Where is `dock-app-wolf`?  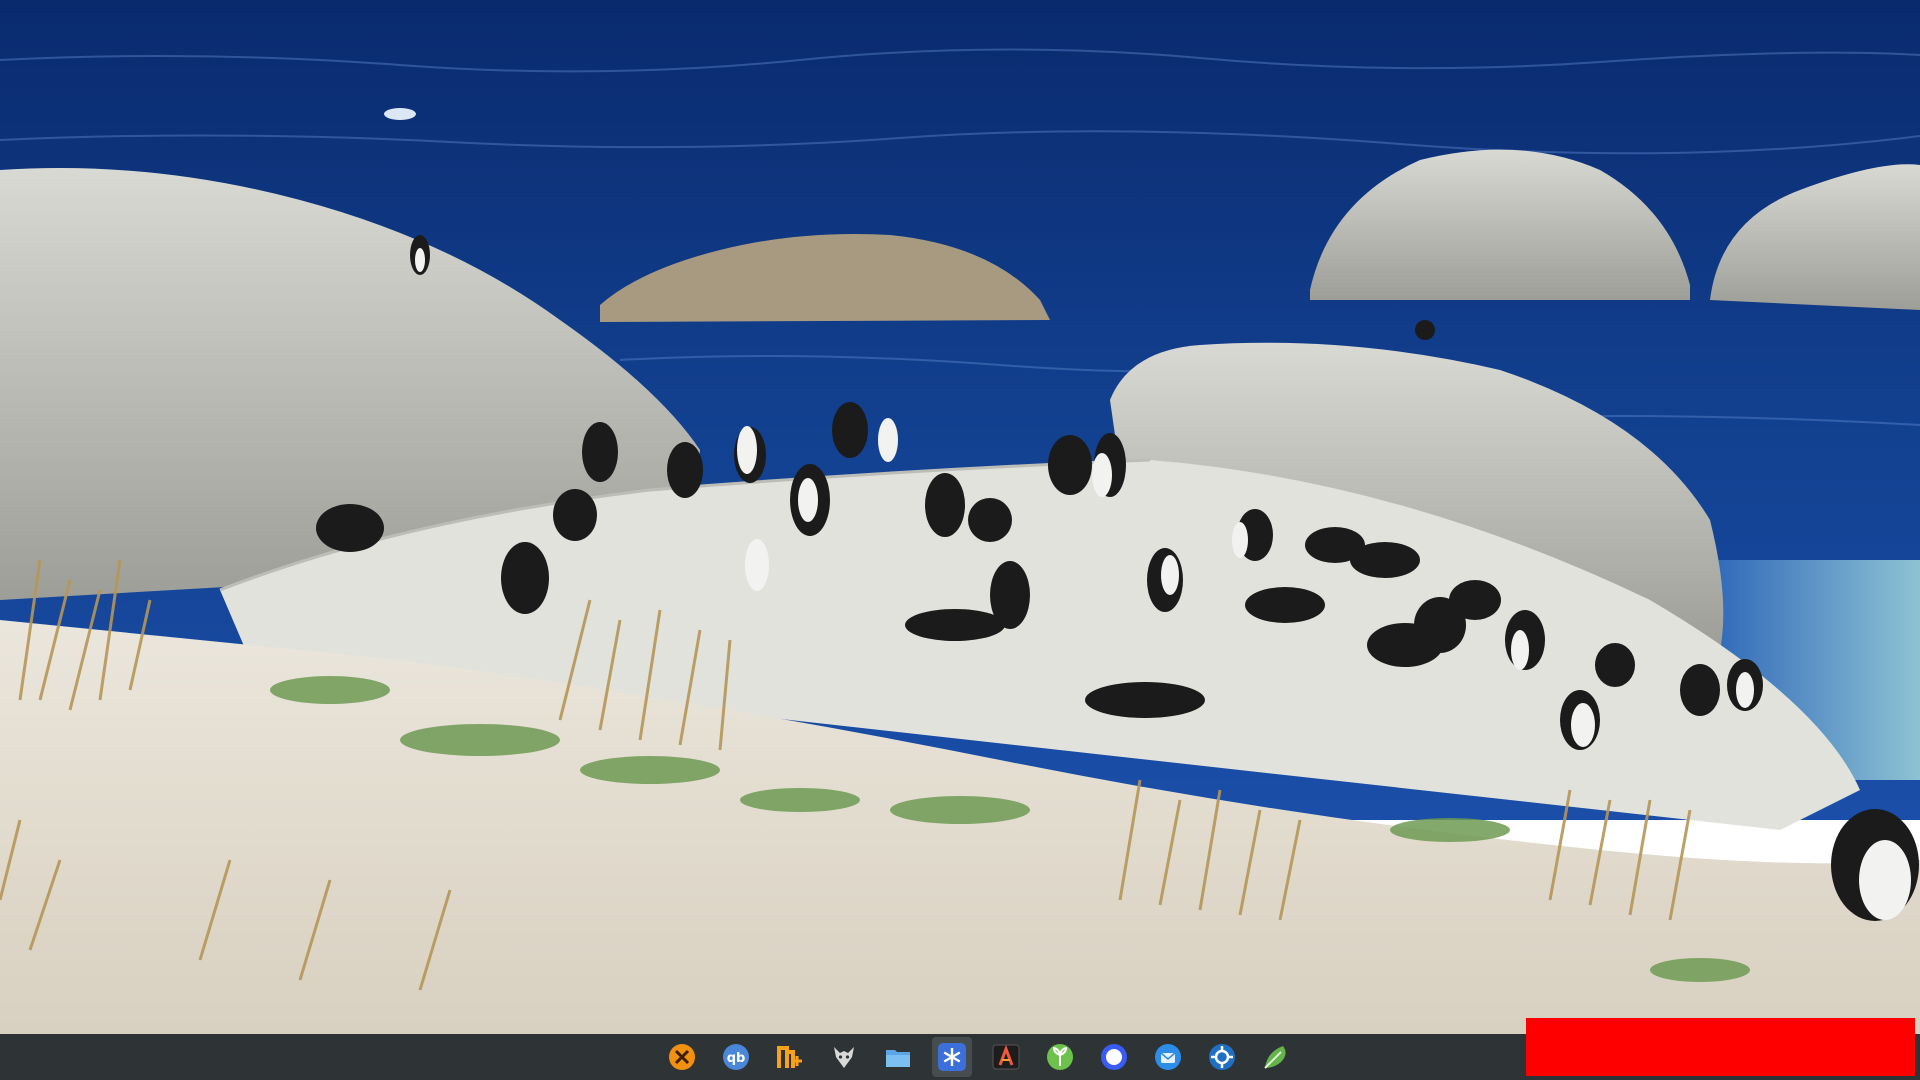 dock-app-wolf is located at coordinates (844, 1057).